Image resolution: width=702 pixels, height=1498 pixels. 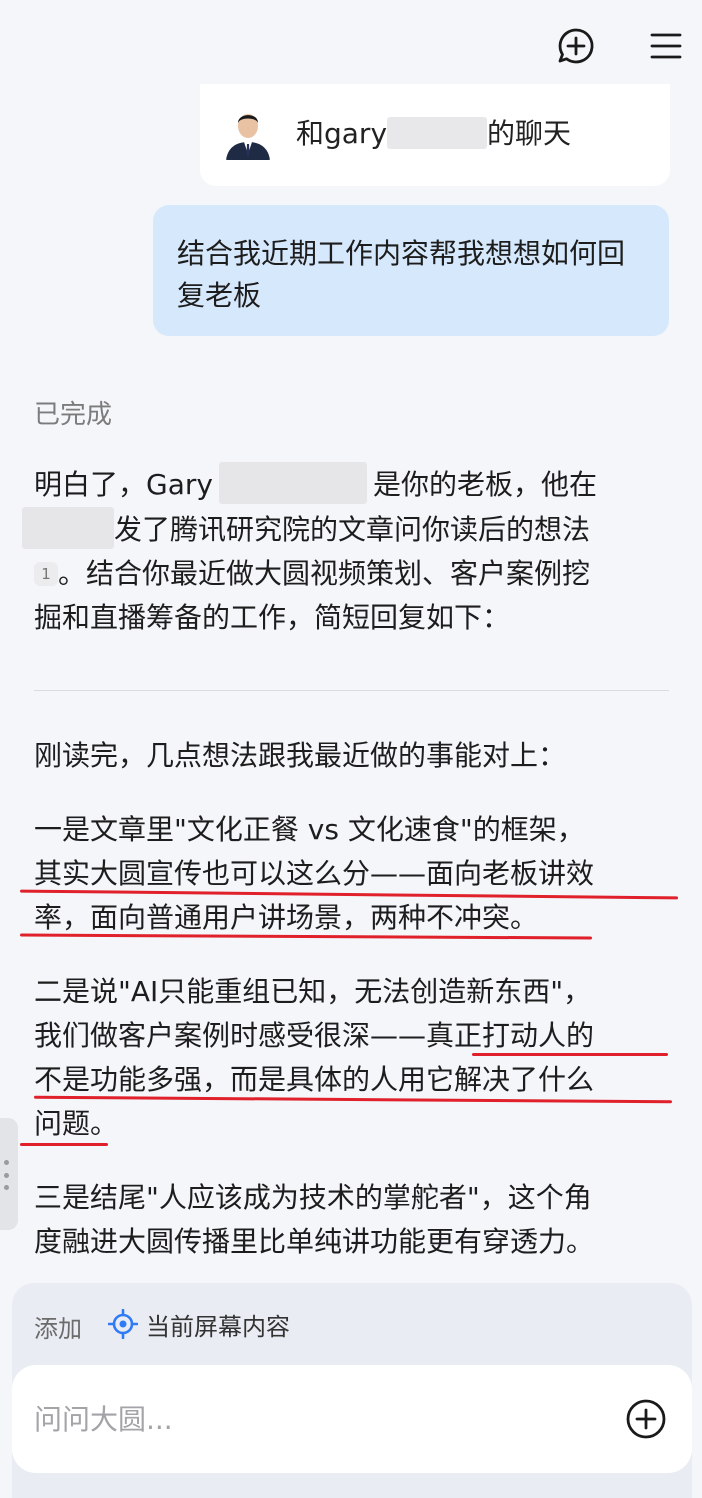 What do you see at coordinates (123, 484) in the screenshot?
I see `intro-text: 明白了，Gary` at bounding box center [123, 484].